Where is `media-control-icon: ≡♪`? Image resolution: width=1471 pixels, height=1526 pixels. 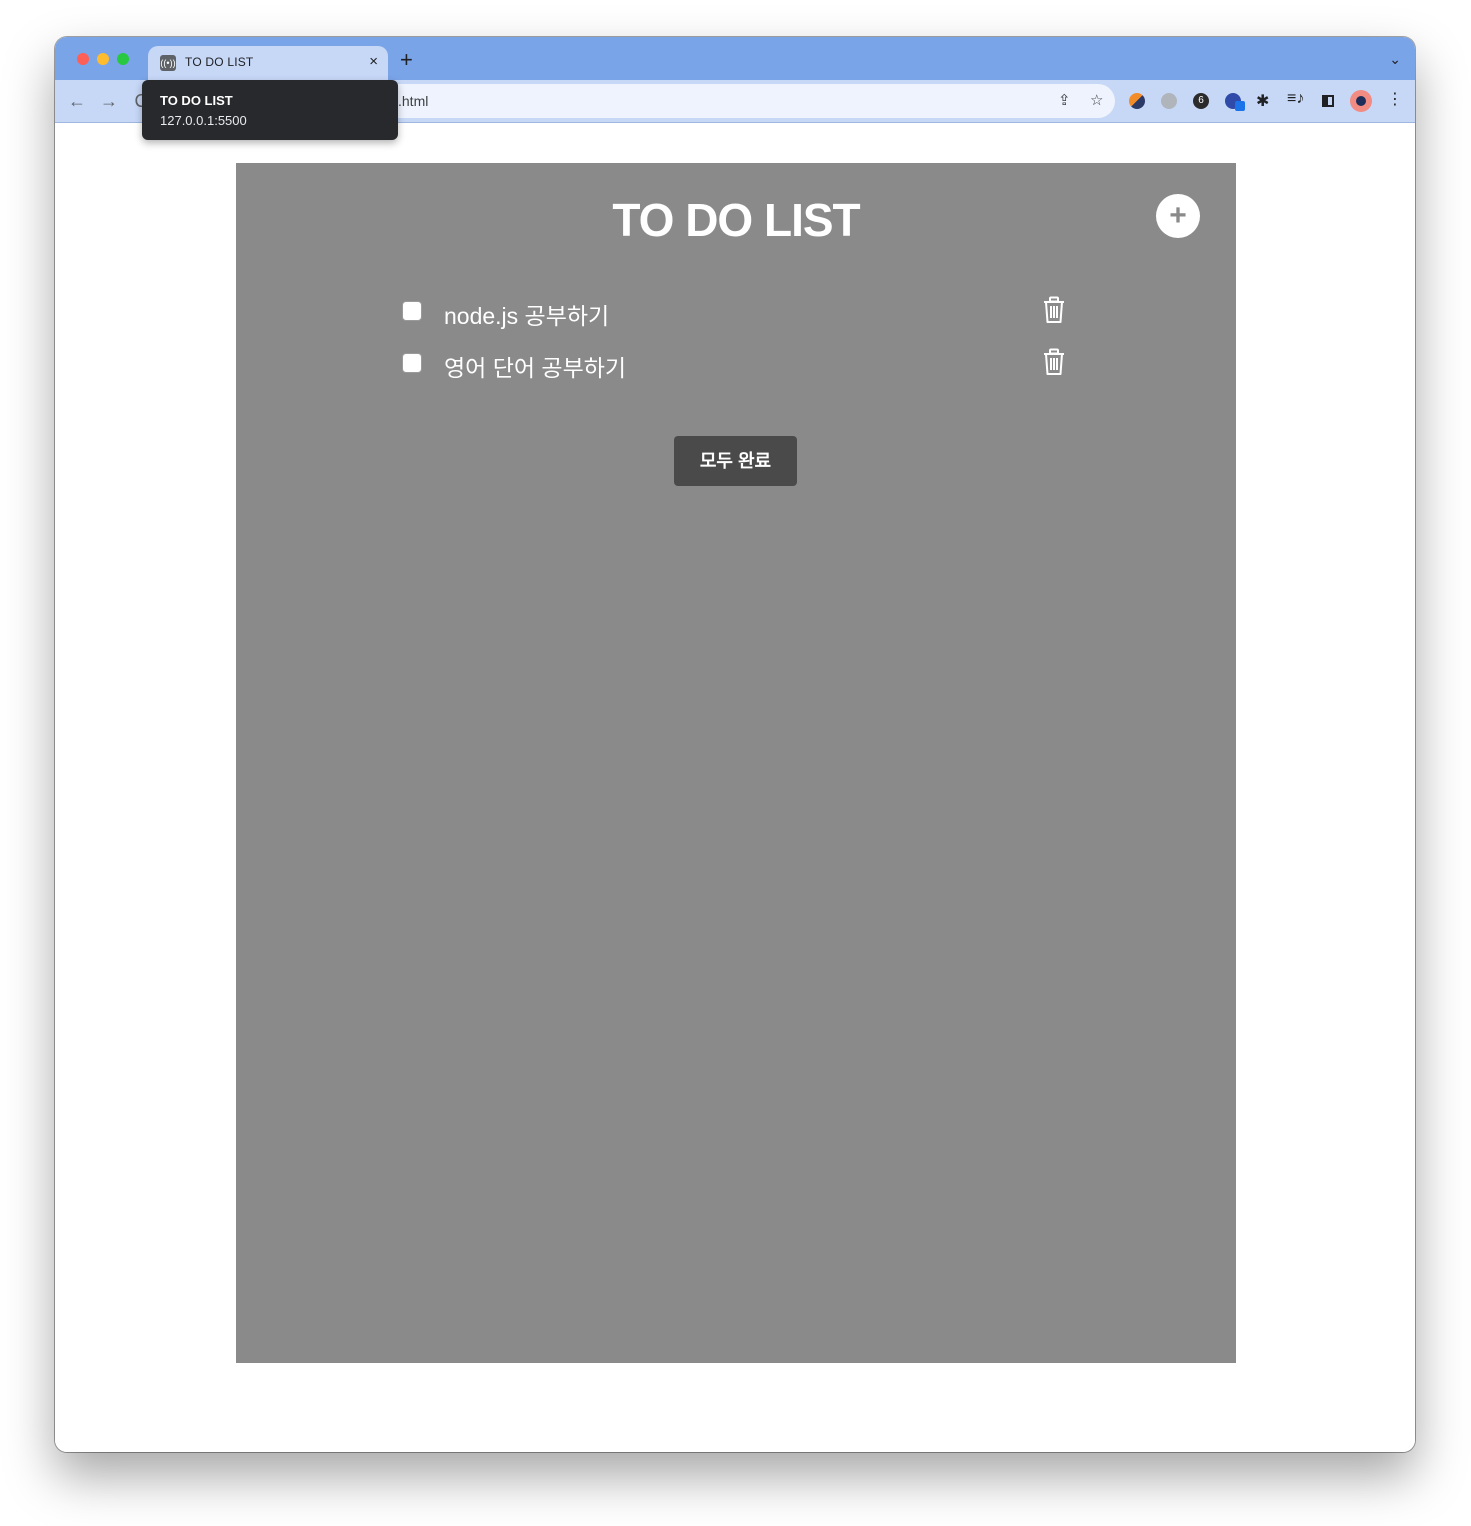
media-control-icon: ≡♪ is located at coordinates (1295, 99).